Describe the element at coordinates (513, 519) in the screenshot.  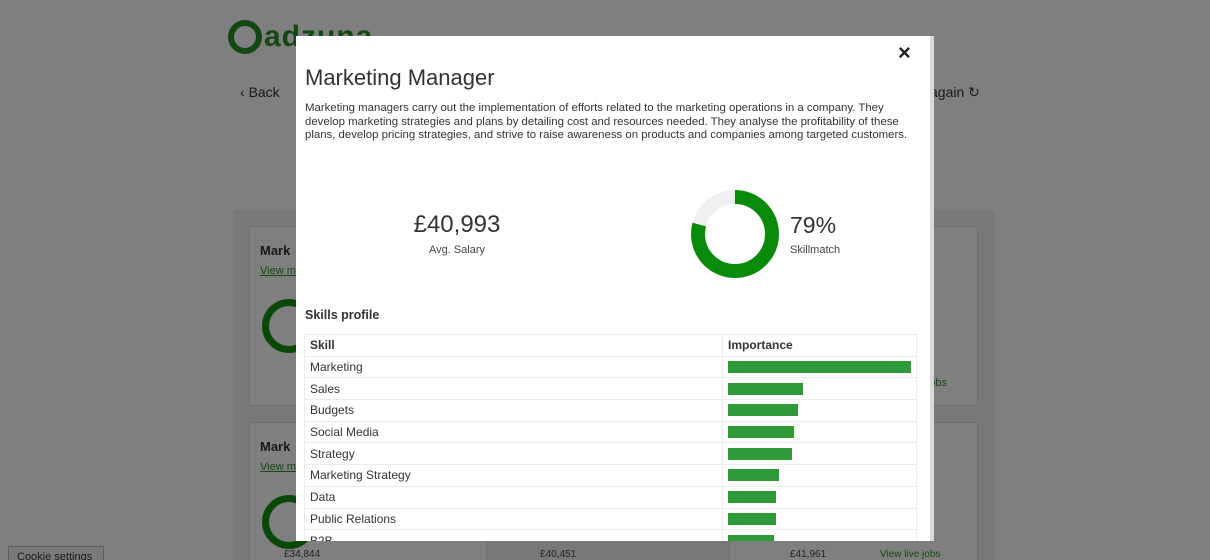
I see `skill-name: Public Relations` at that location.